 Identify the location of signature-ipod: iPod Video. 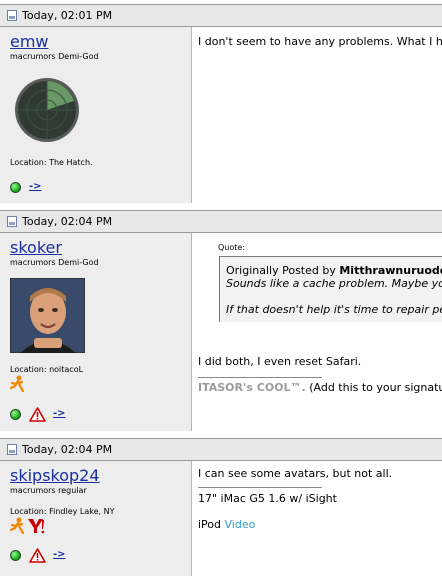
(227, 524).